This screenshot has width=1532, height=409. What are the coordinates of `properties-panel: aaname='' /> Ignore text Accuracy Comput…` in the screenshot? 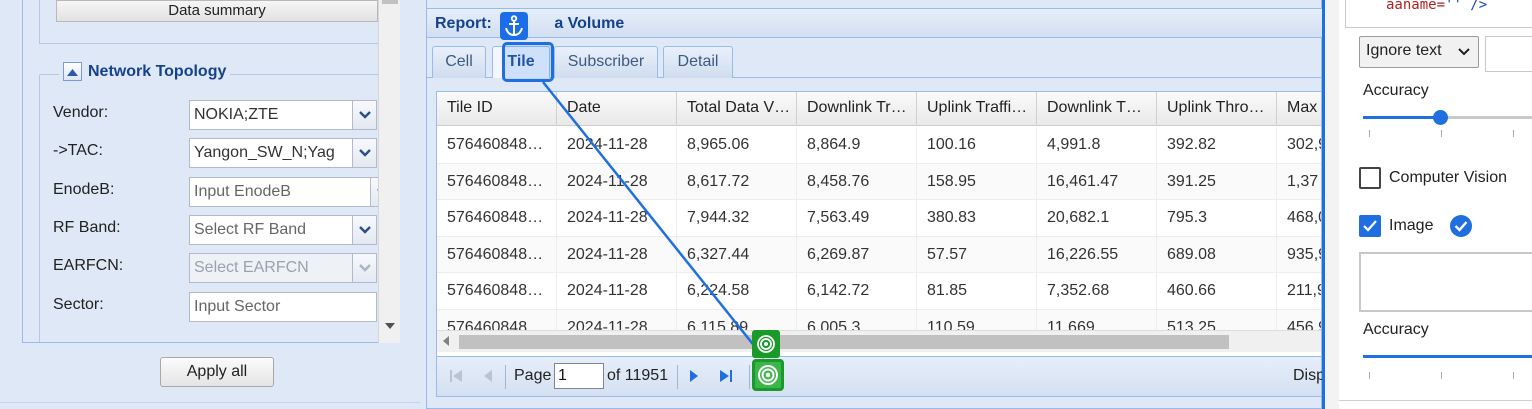 It's located at (1427, 204).